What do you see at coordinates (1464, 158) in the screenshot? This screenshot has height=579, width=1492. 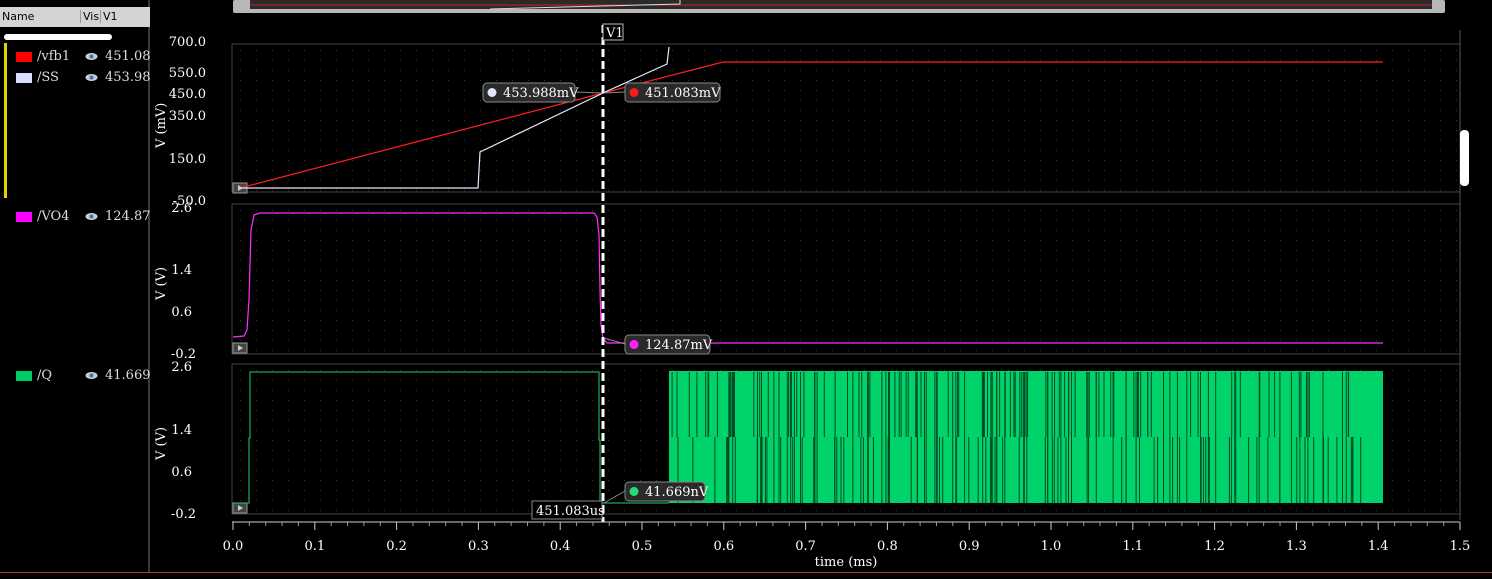 I see `vertical-scrollbar-thumb` at bounding box center [1464, 158].